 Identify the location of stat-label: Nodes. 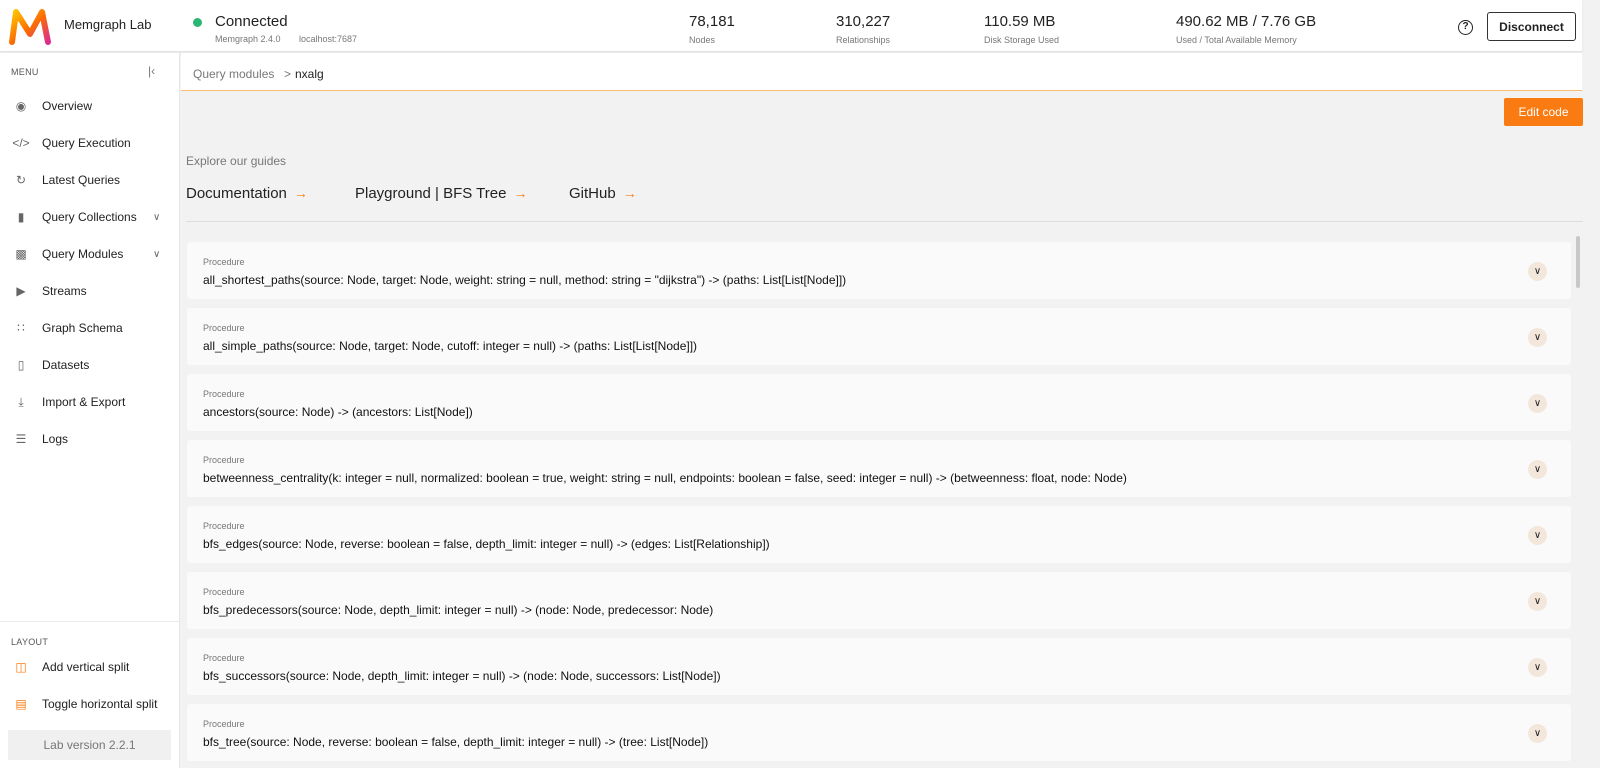
(702, 40).